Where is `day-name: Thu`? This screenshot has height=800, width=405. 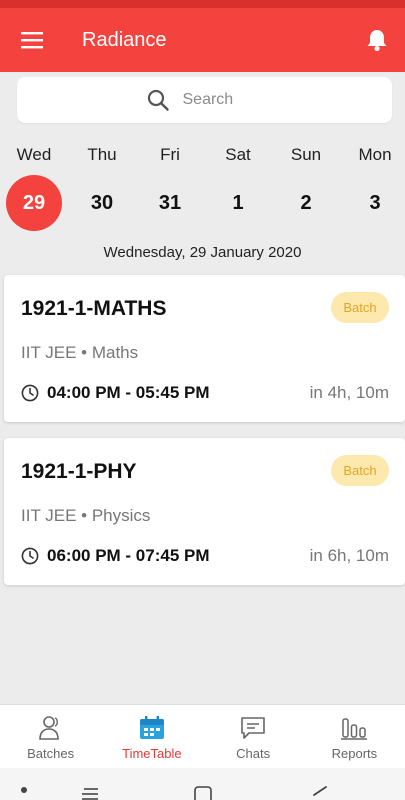
day-name: Thu is located at coordinates (102, 154).